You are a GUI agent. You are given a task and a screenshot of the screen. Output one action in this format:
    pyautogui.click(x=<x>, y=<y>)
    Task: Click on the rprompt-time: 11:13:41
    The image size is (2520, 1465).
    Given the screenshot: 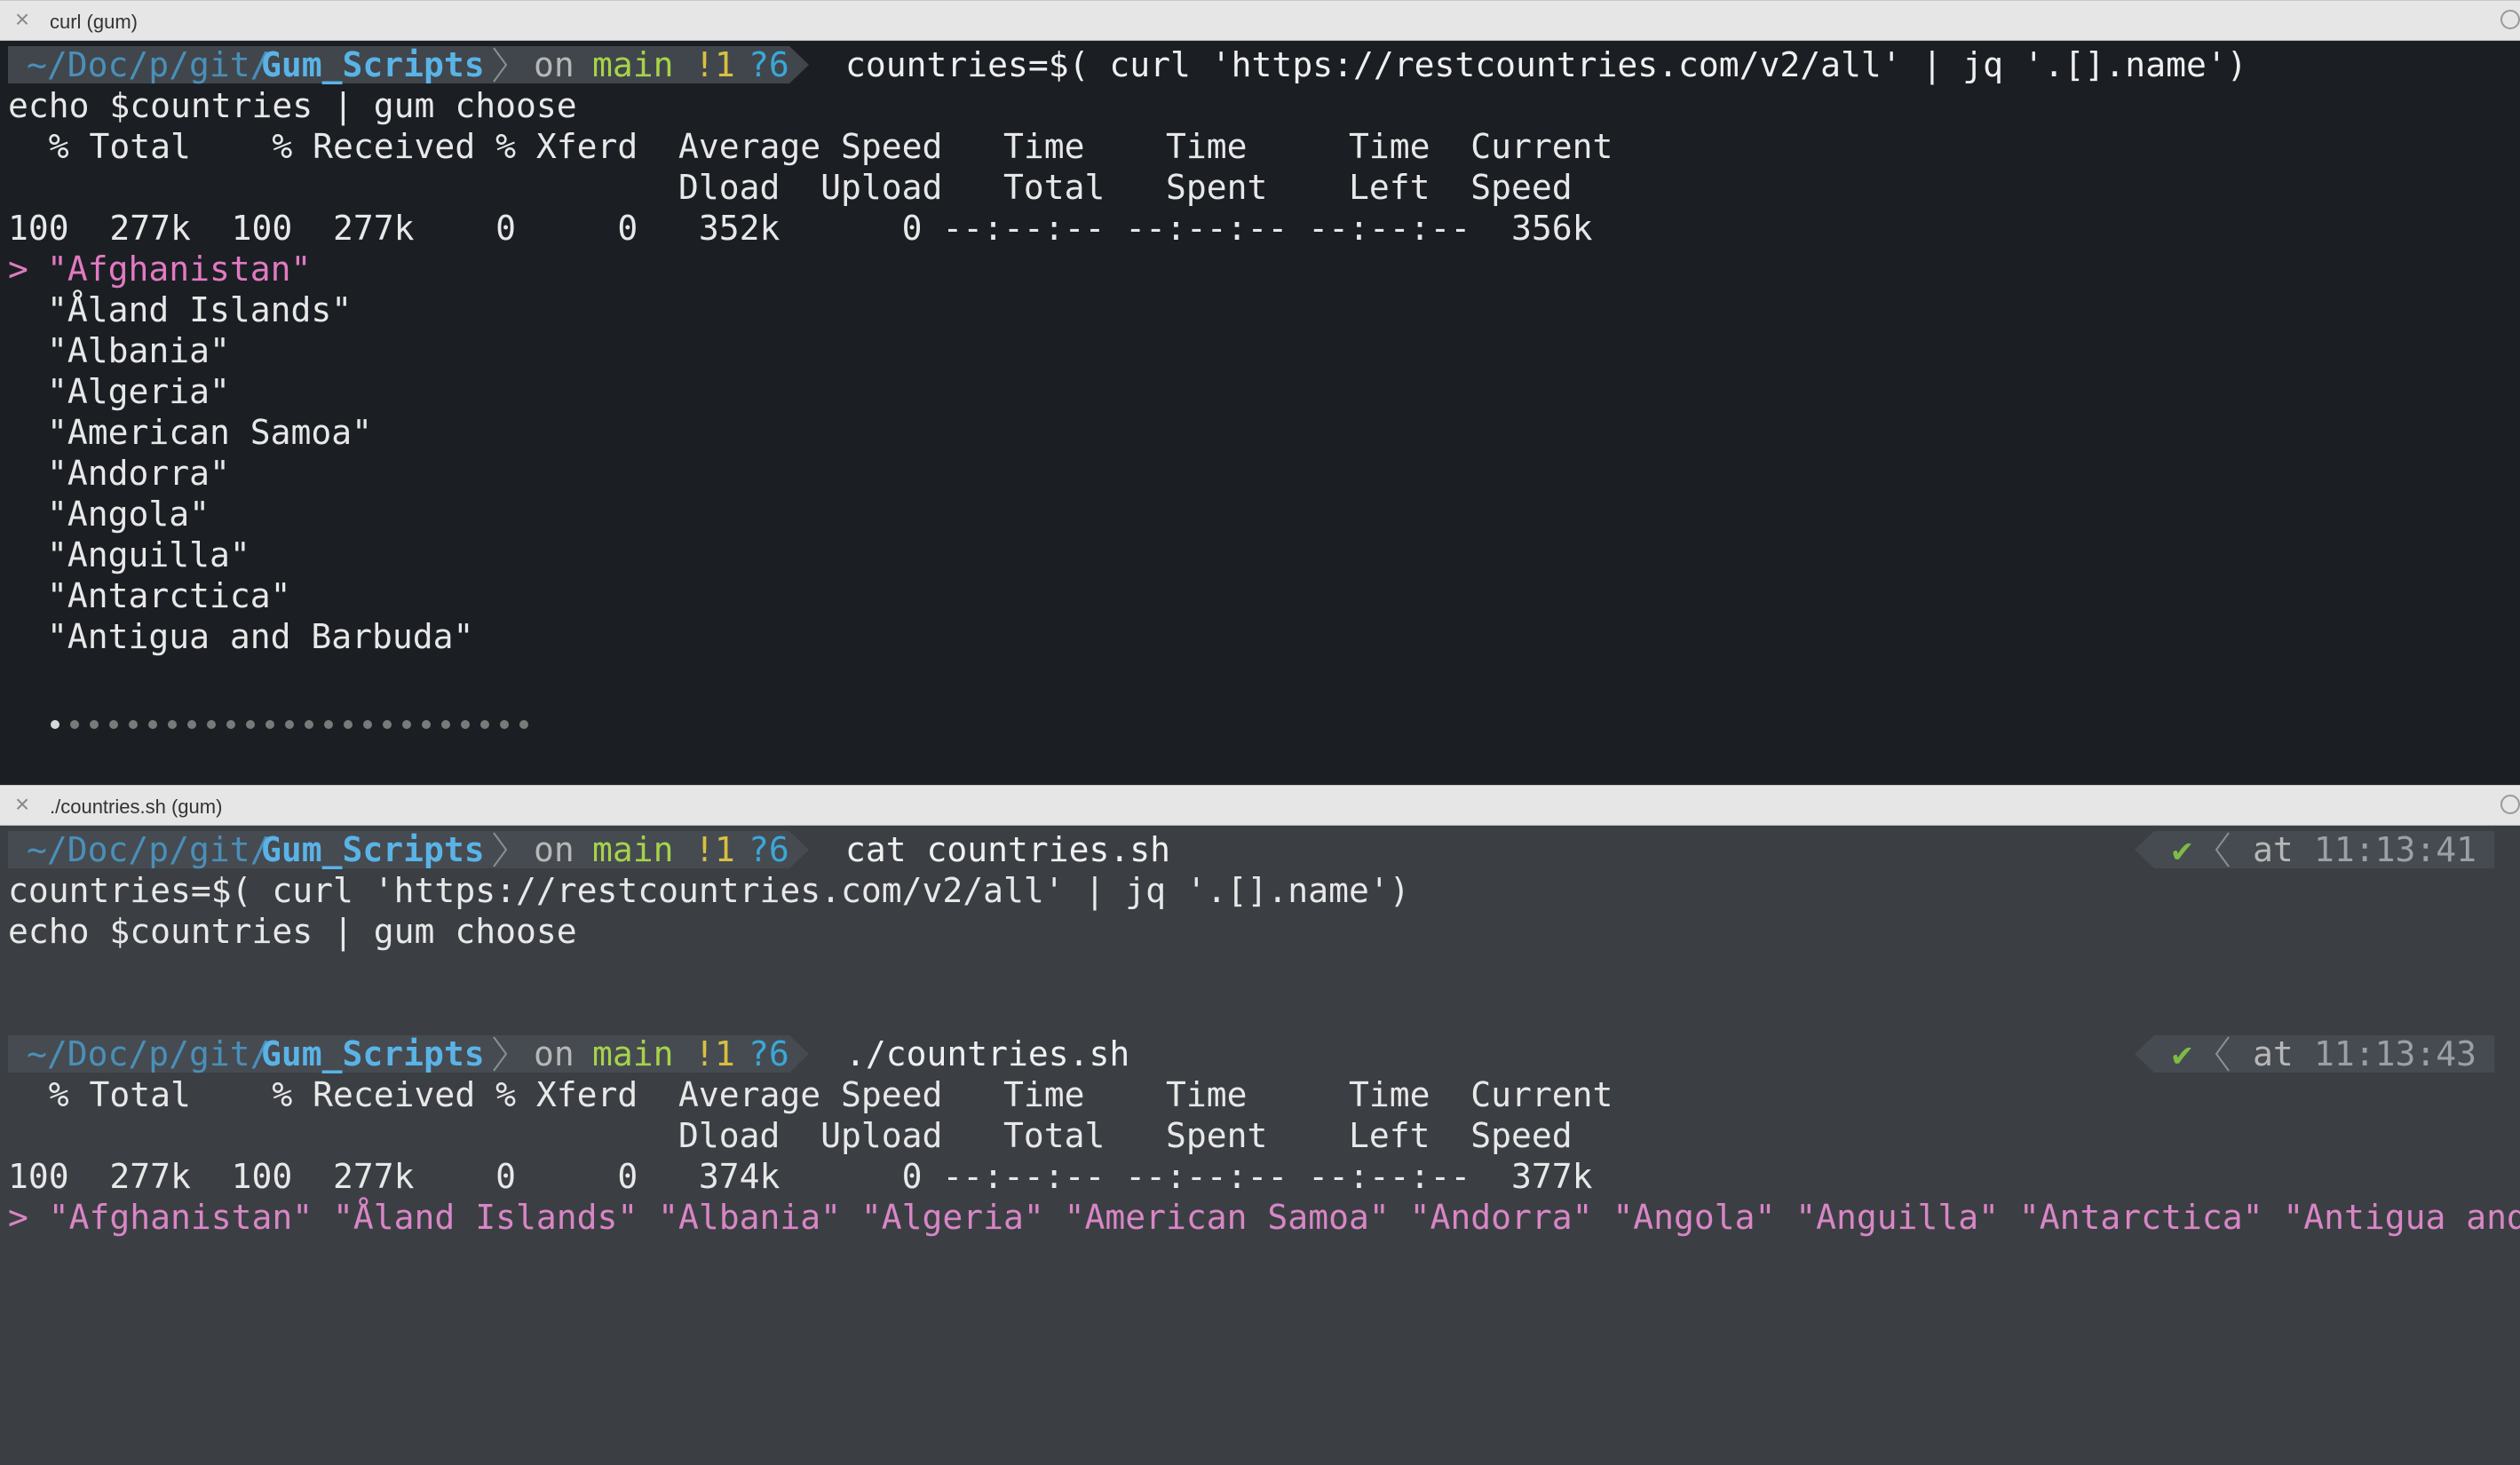 What is the action you would take?
    pyautogui.click(x=2395, y=850)
    